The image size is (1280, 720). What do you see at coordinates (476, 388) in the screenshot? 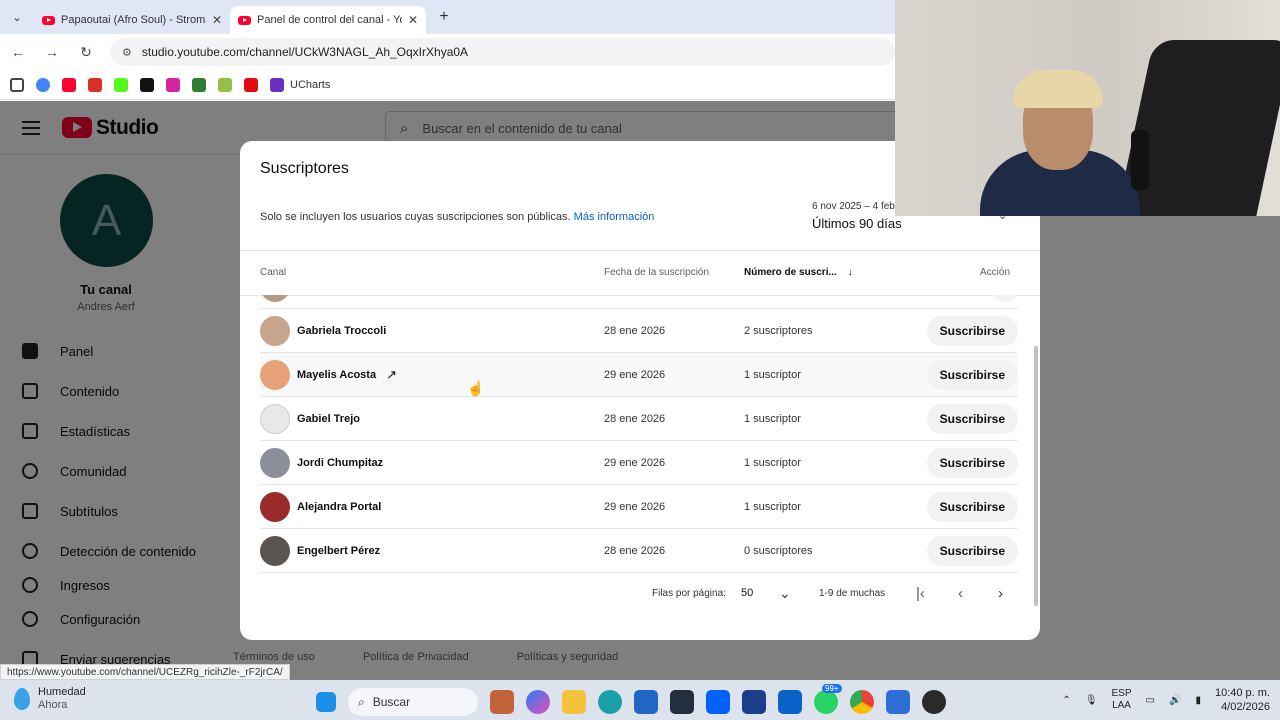
I see `hand-cursor-icon: ☝` at bounding box center [476, 388].